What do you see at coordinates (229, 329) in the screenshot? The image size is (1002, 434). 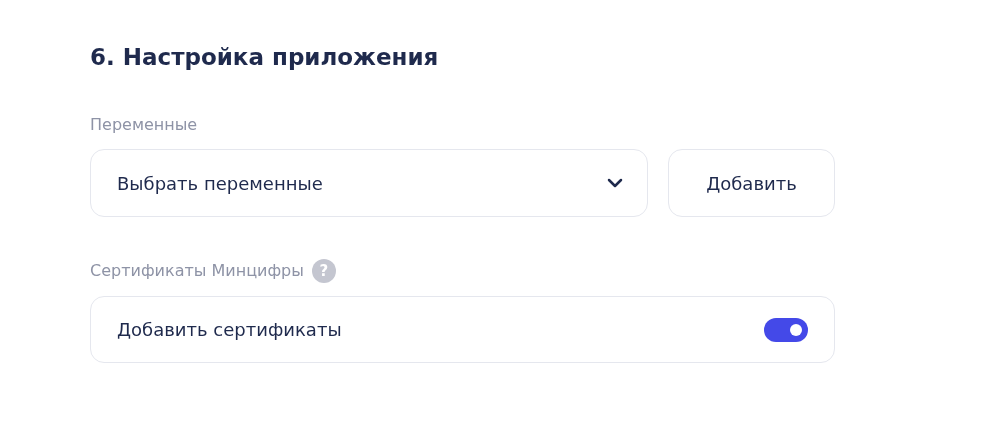 I see `toggle-label: Добавить сертификаты` at bounding box center [229, 329].